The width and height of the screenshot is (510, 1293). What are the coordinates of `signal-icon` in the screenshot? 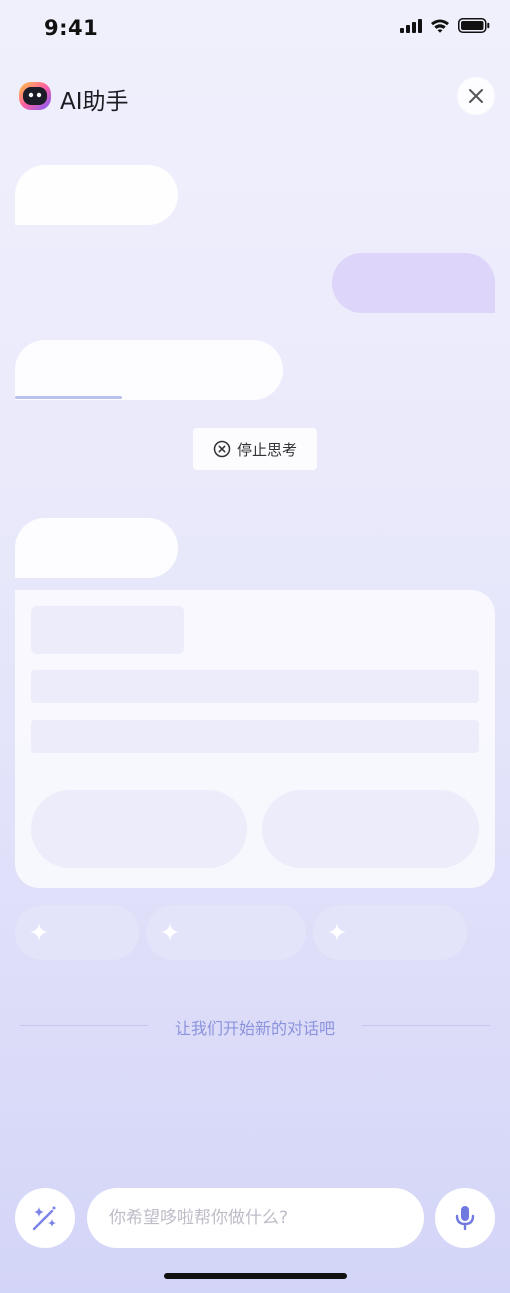 It's located at (411, 25).